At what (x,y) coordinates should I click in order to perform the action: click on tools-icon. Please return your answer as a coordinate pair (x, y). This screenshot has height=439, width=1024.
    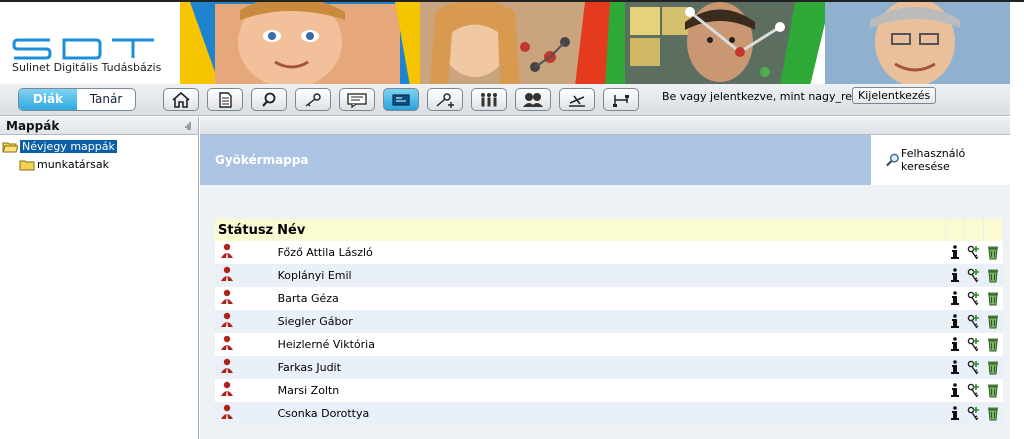
    Looking at the image, I should click on (577, 101).